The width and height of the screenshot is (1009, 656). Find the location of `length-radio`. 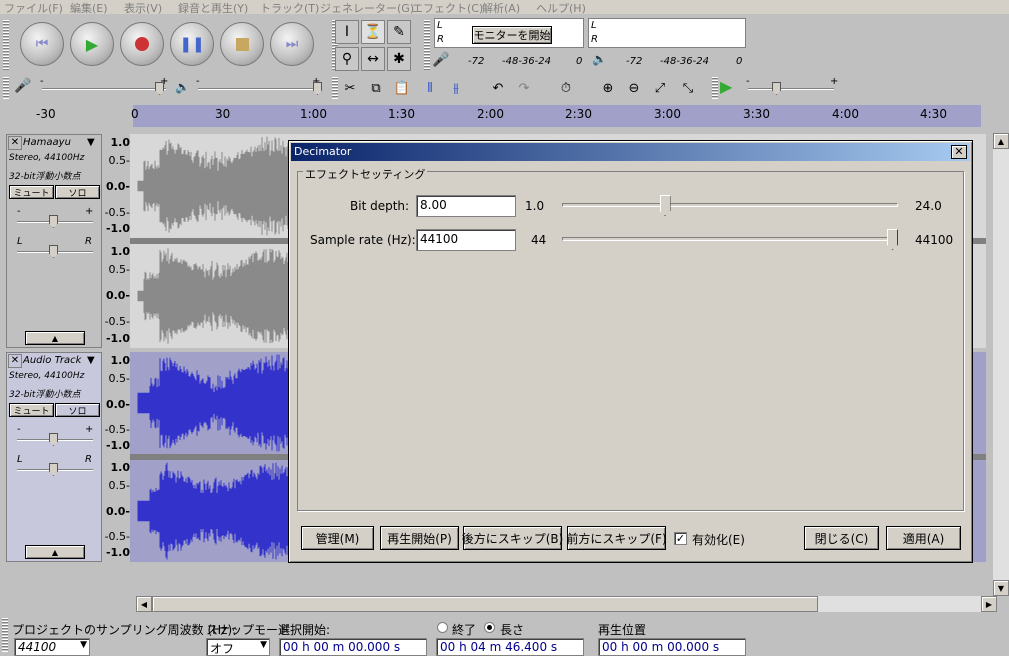

length-radio is located at coordinates (489, 627).